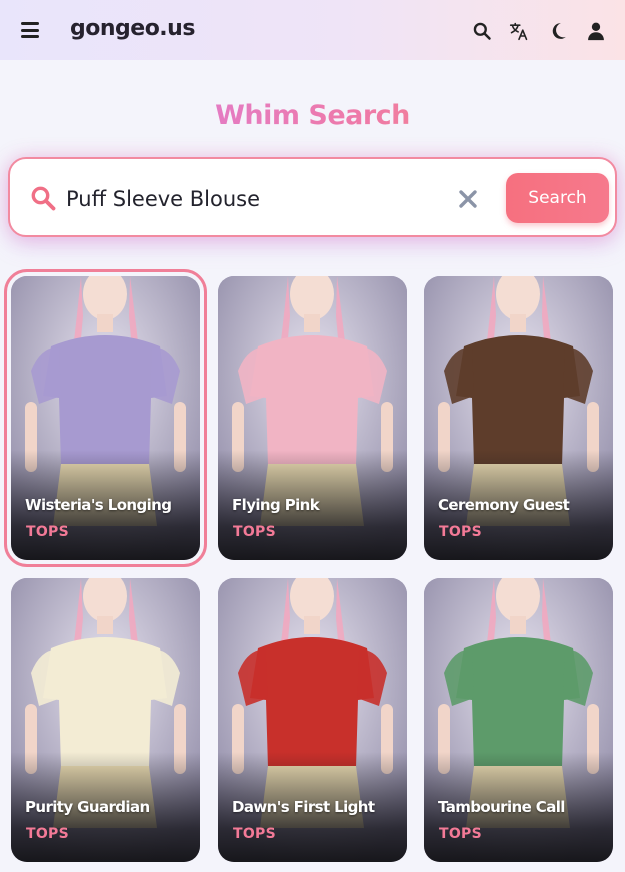  I want to click on top-bar: gongeo.us, so click(312, 30).